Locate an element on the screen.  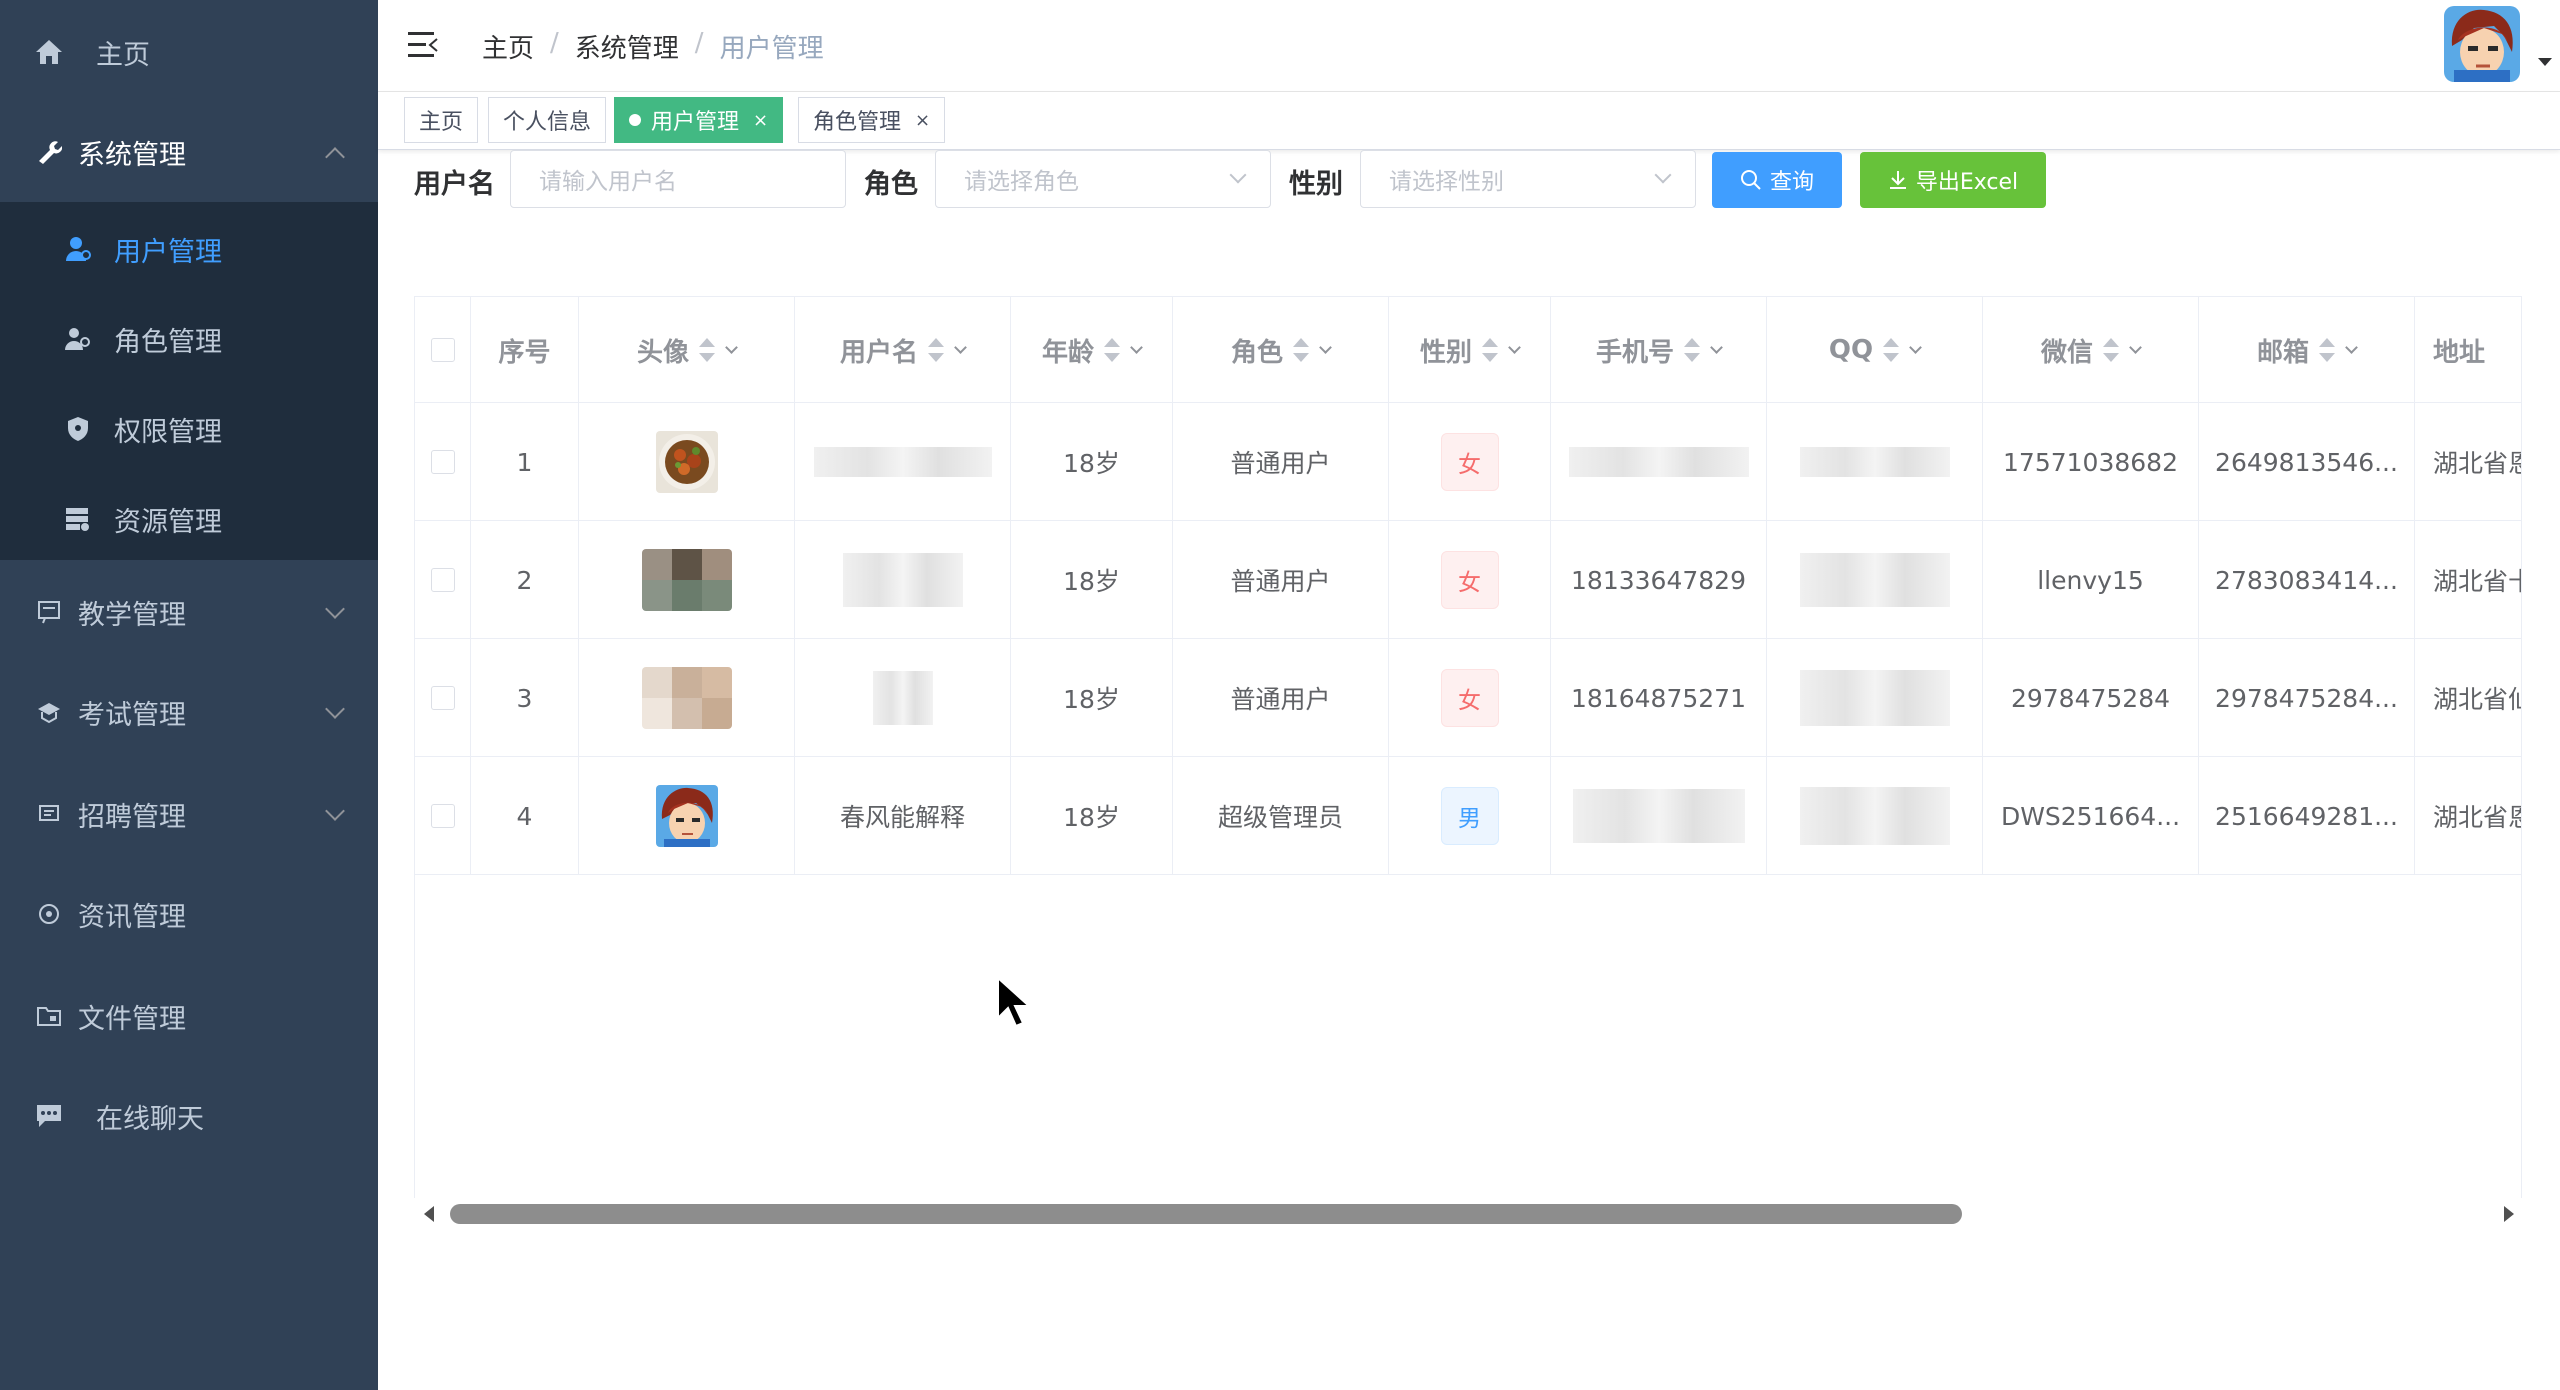
header-username: 用户名 is located at coordinates (903, 350).